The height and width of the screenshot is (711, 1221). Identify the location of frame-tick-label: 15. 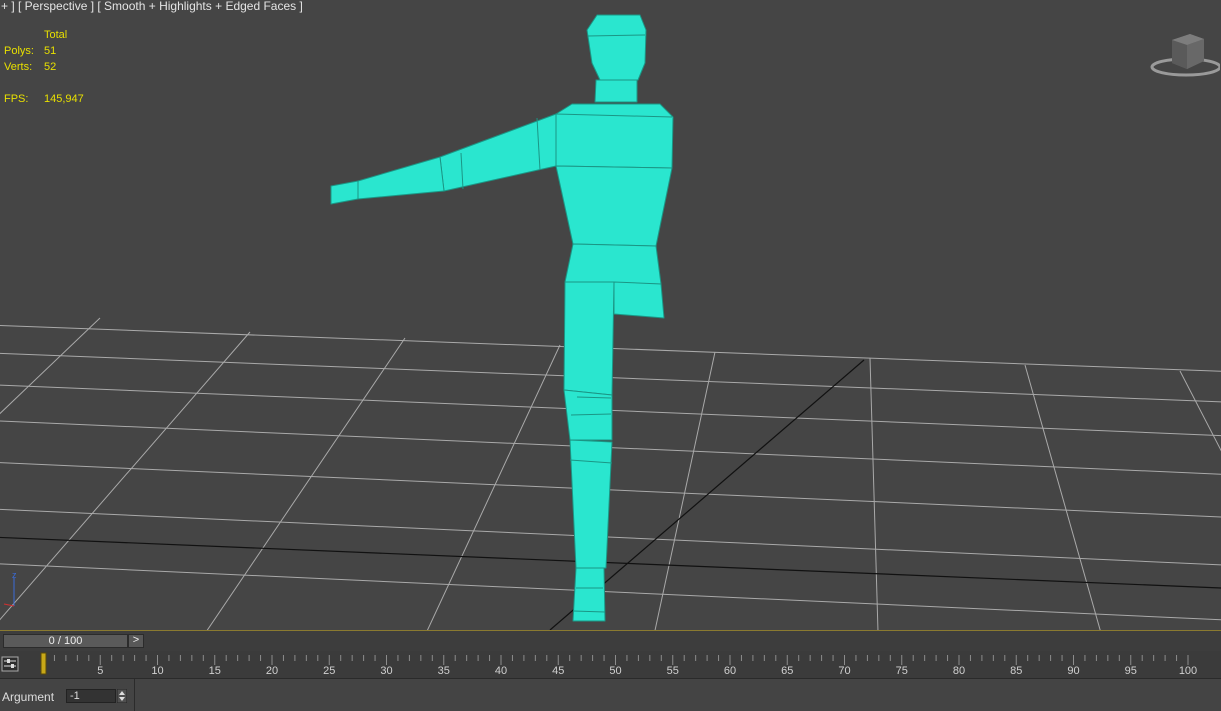
(215, 671).